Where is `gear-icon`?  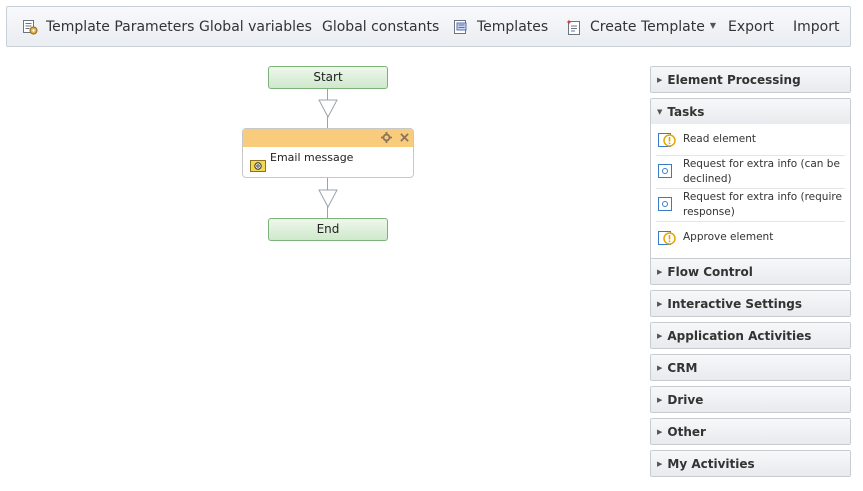
gear-icon is located at coordinates (386, 138).